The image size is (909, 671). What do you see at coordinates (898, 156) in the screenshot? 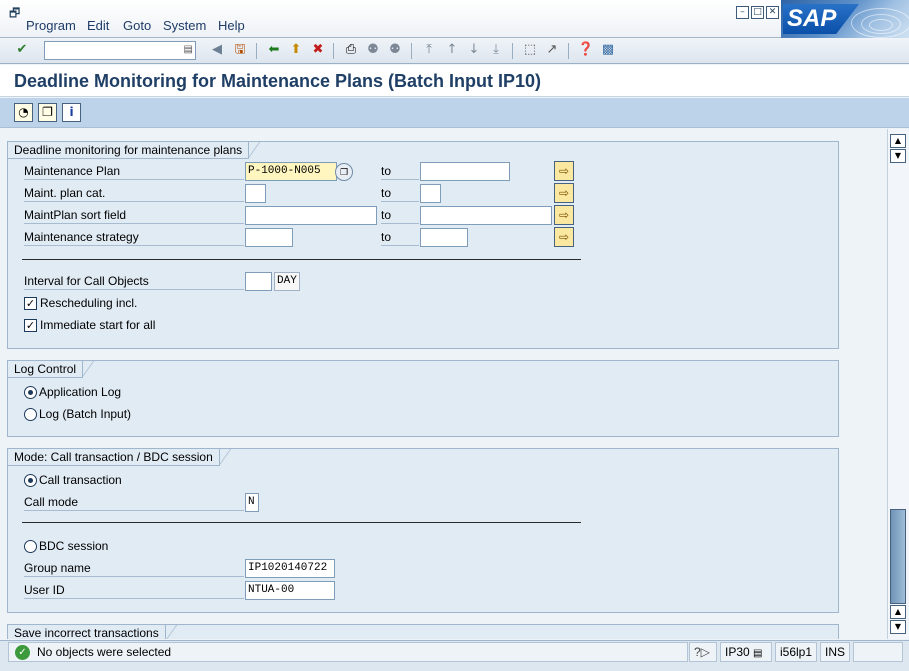
I see `page-up-icon: ▼` at bounding box center [898, 156].